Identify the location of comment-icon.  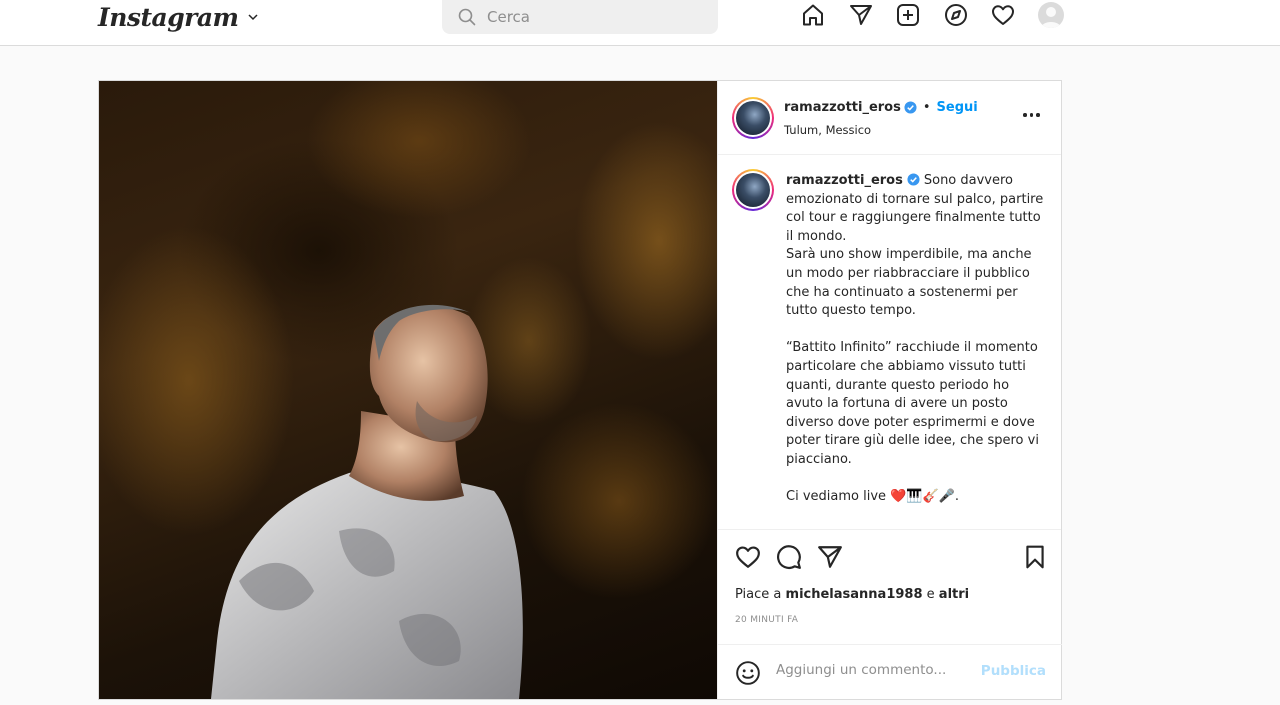
(789, 557).